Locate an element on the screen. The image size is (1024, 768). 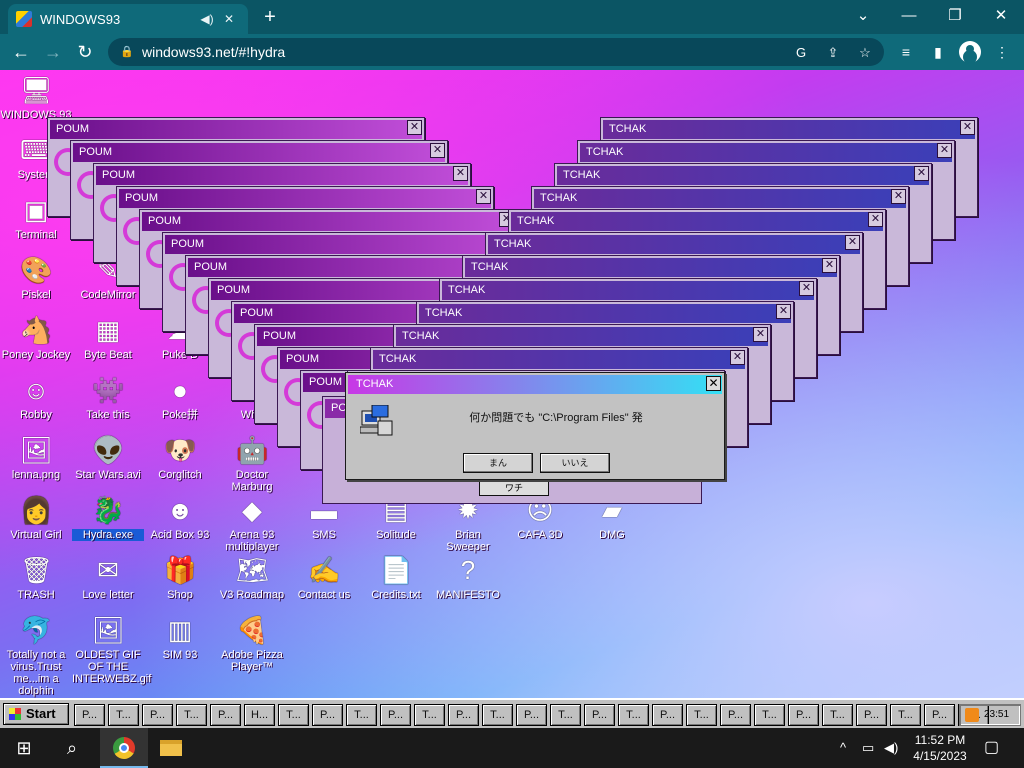
icon-credits: 📄 Credits.txt is located at coordinates (396, 577).